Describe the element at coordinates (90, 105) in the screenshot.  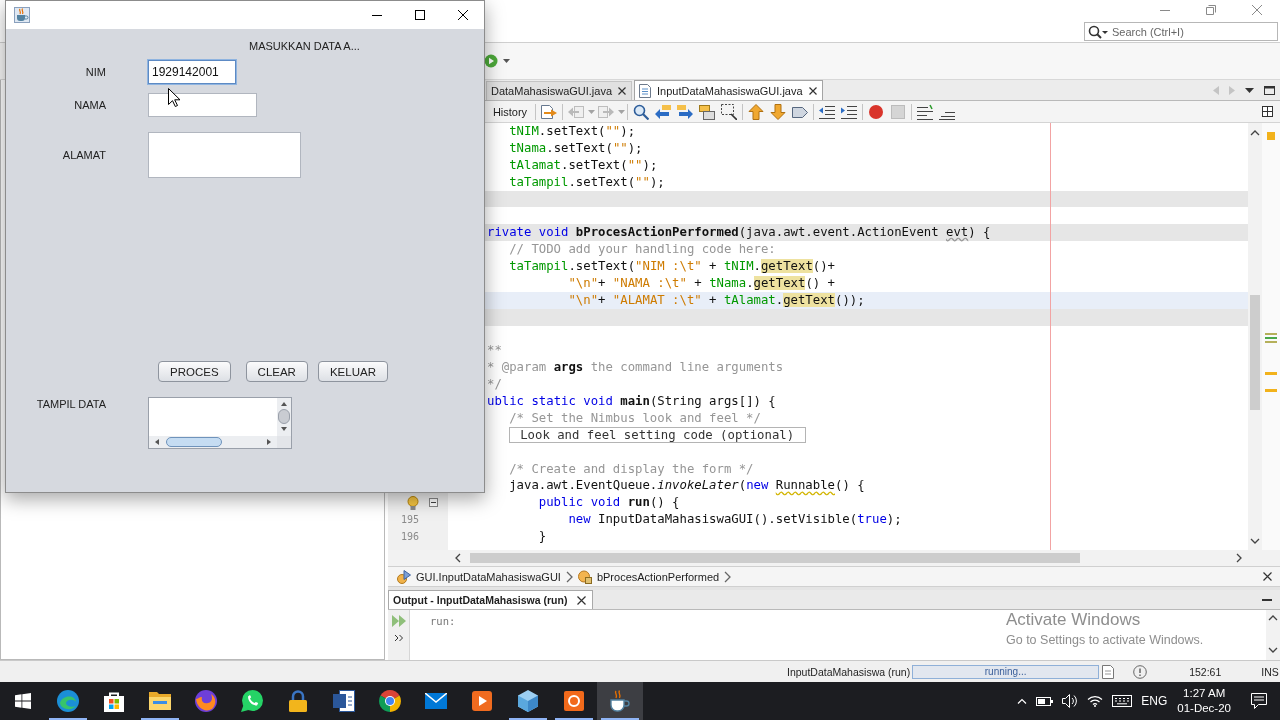
I see `field-label: NAMA` at that location.